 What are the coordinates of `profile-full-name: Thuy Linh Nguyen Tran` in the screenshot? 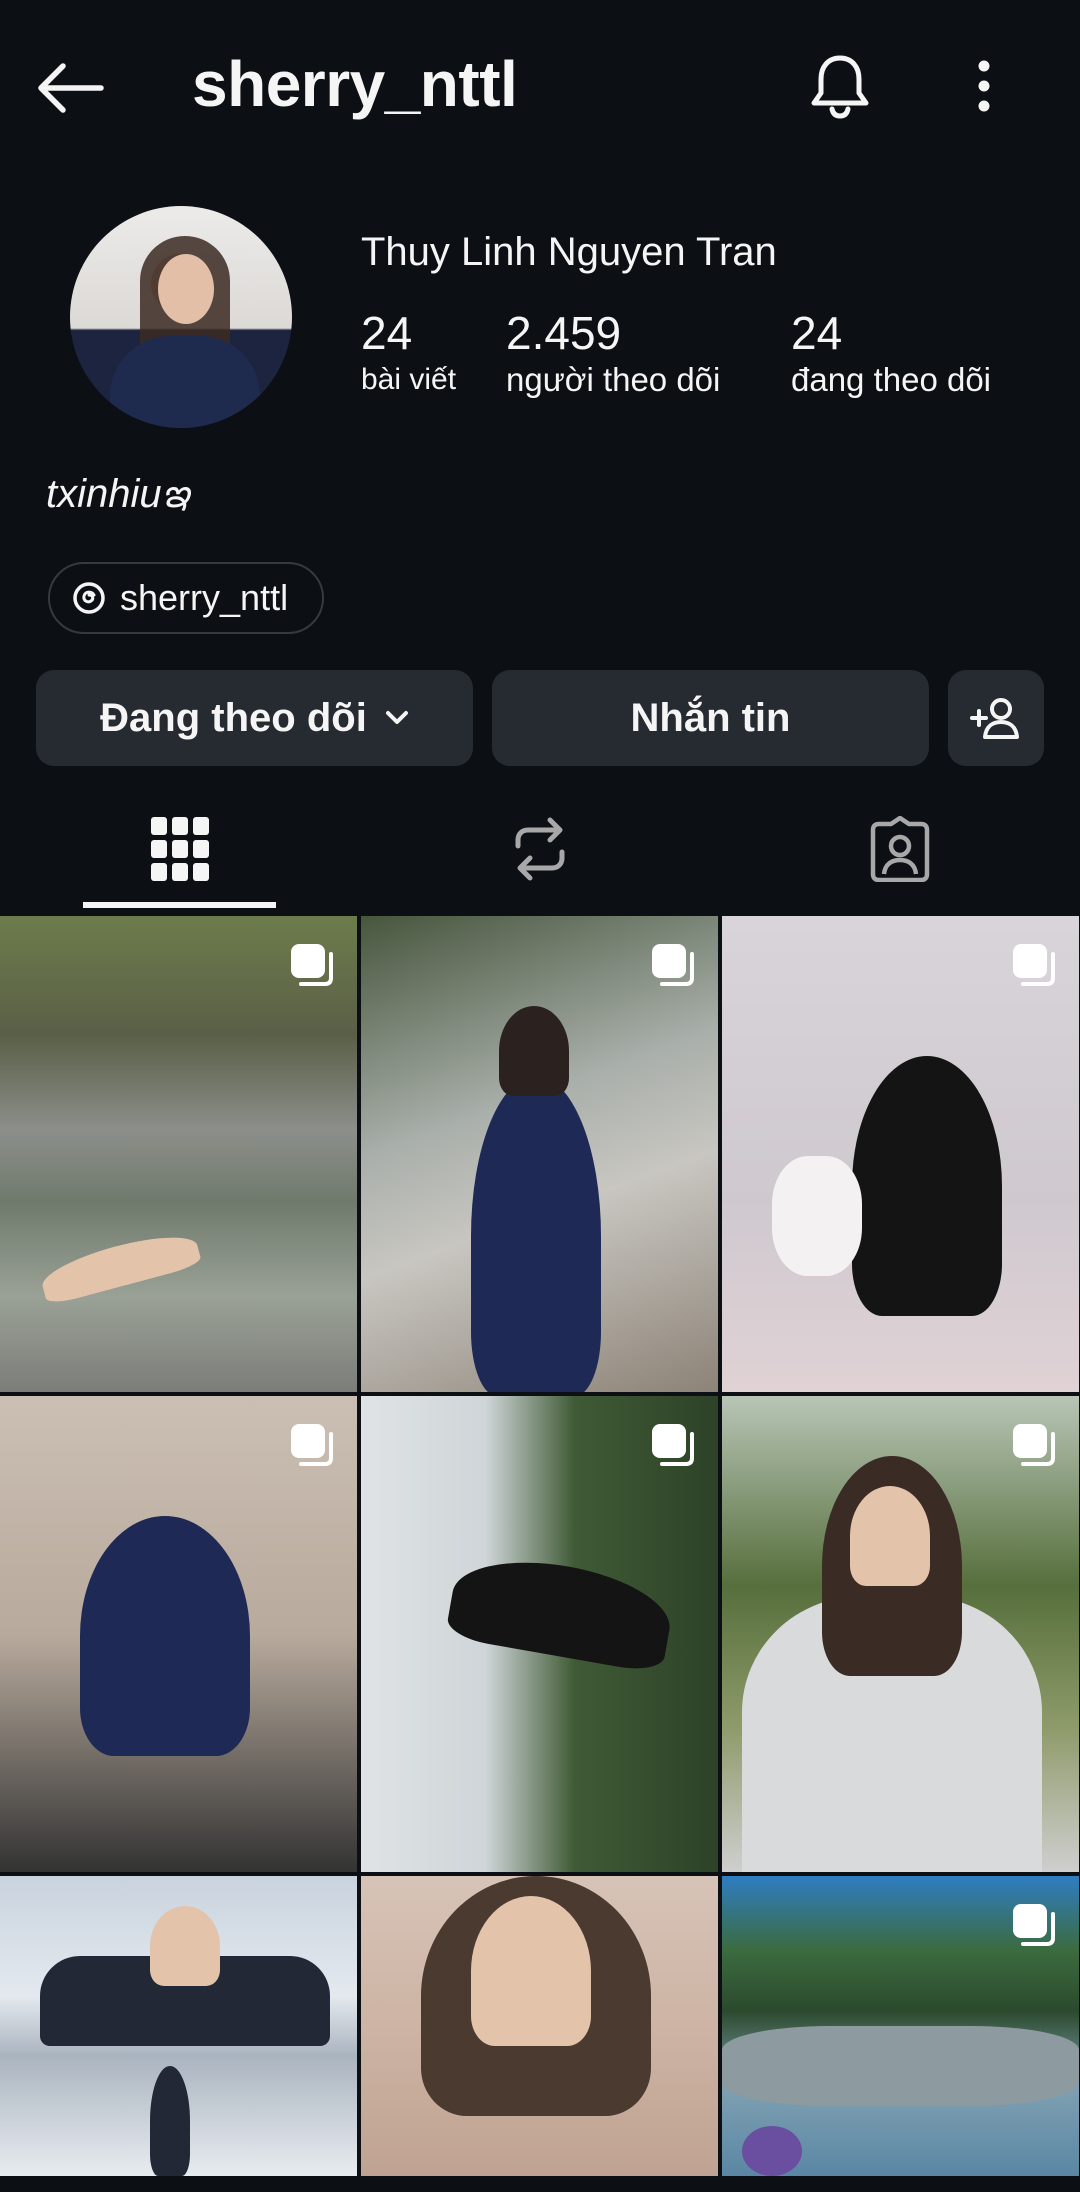 It's located at (569, 252).